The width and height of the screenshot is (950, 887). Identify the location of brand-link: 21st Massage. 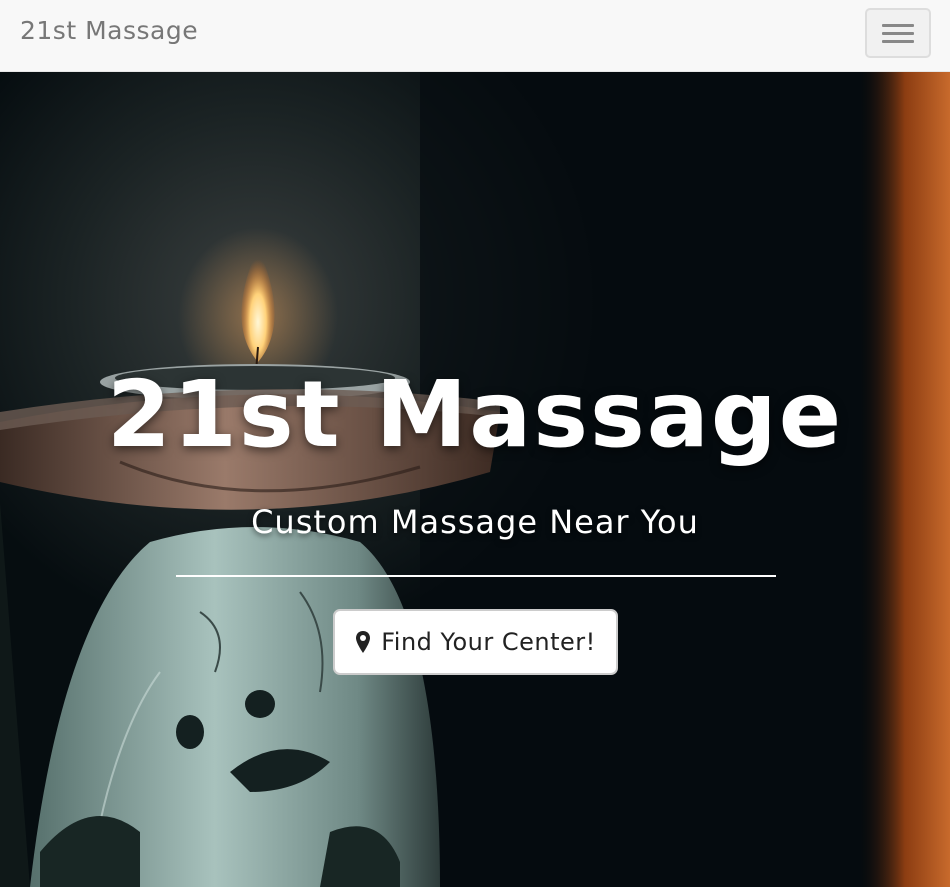
(109, 31).